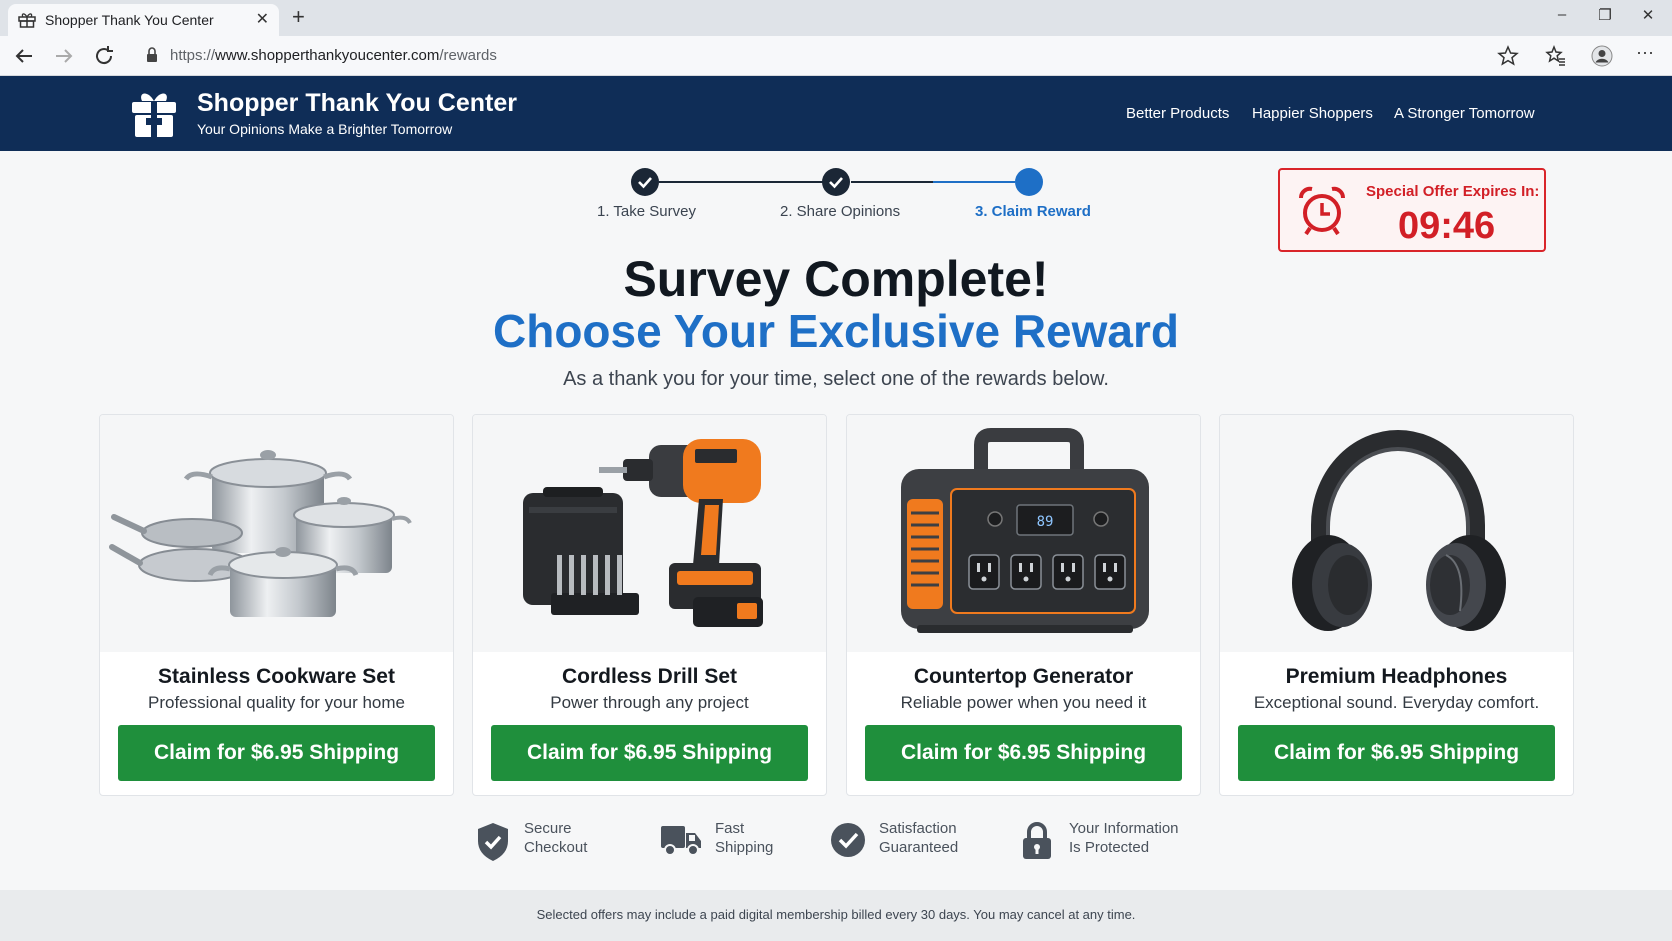  I want to click on trust-line-1: Fast, so click(730, 828).